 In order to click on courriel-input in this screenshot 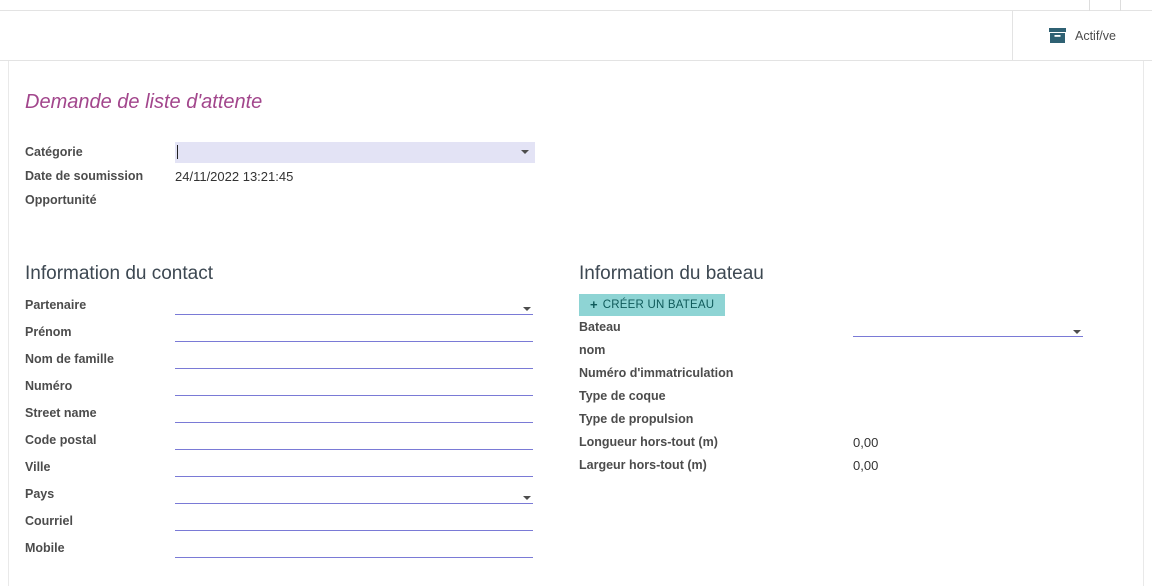, I will do `click(354, 522)`.